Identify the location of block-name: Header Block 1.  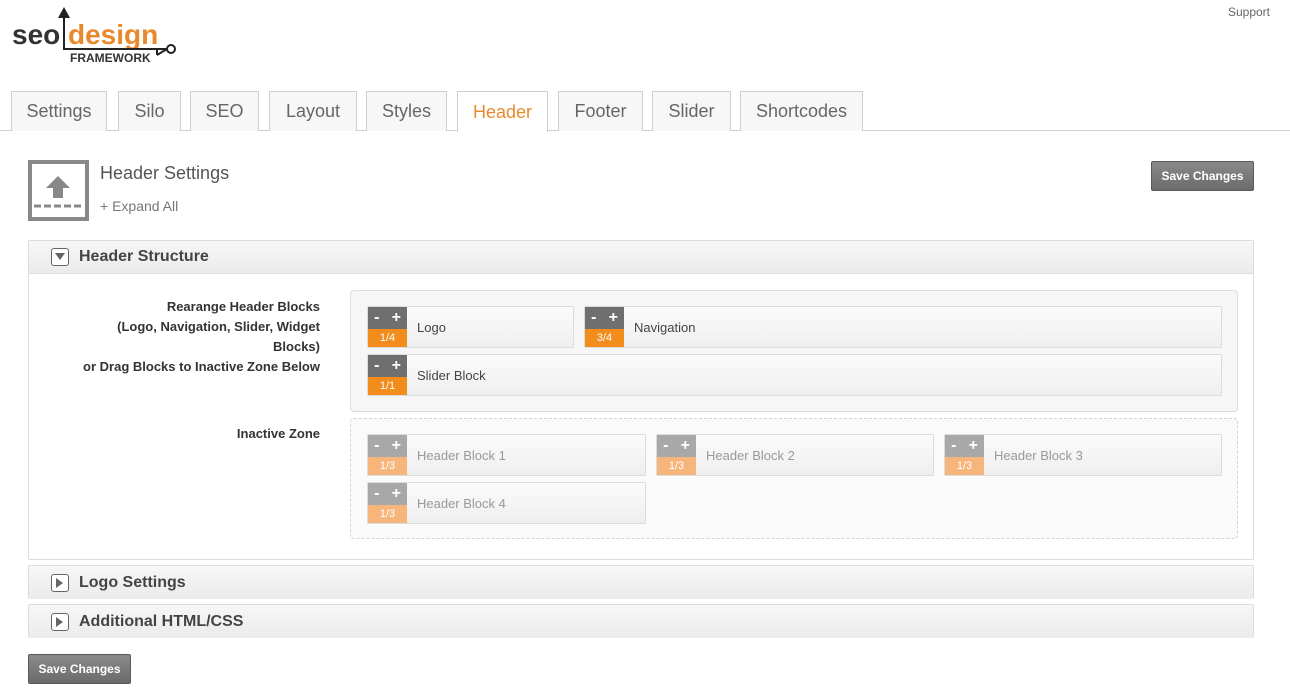
(461, 455).